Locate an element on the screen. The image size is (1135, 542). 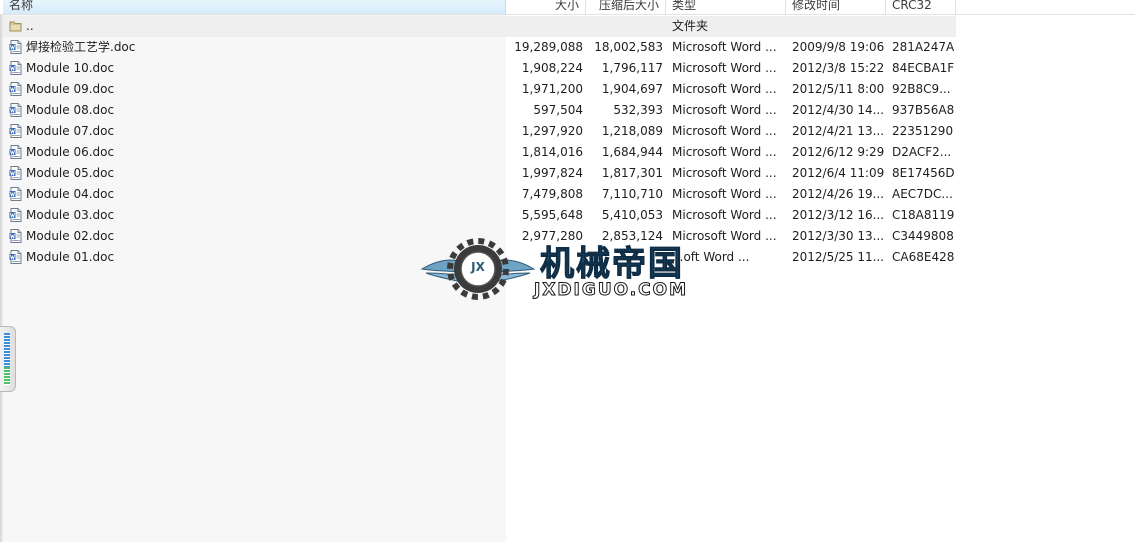
file-name-cell: Module 06.doc is located at coordinates (256, 152).